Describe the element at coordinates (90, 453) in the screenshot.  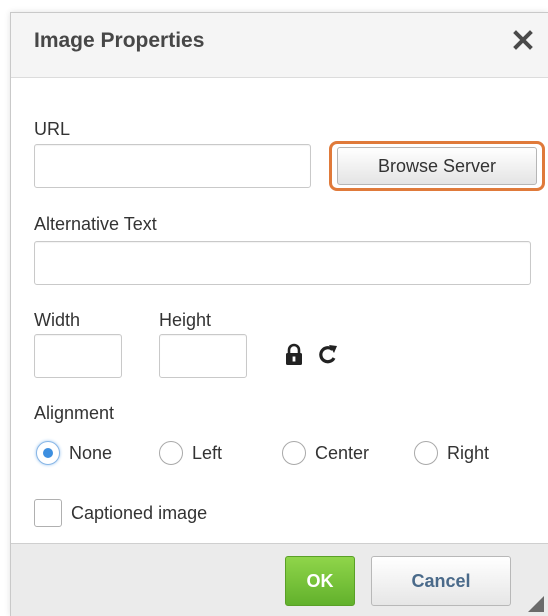
I see `align-none-label: None` at that location.